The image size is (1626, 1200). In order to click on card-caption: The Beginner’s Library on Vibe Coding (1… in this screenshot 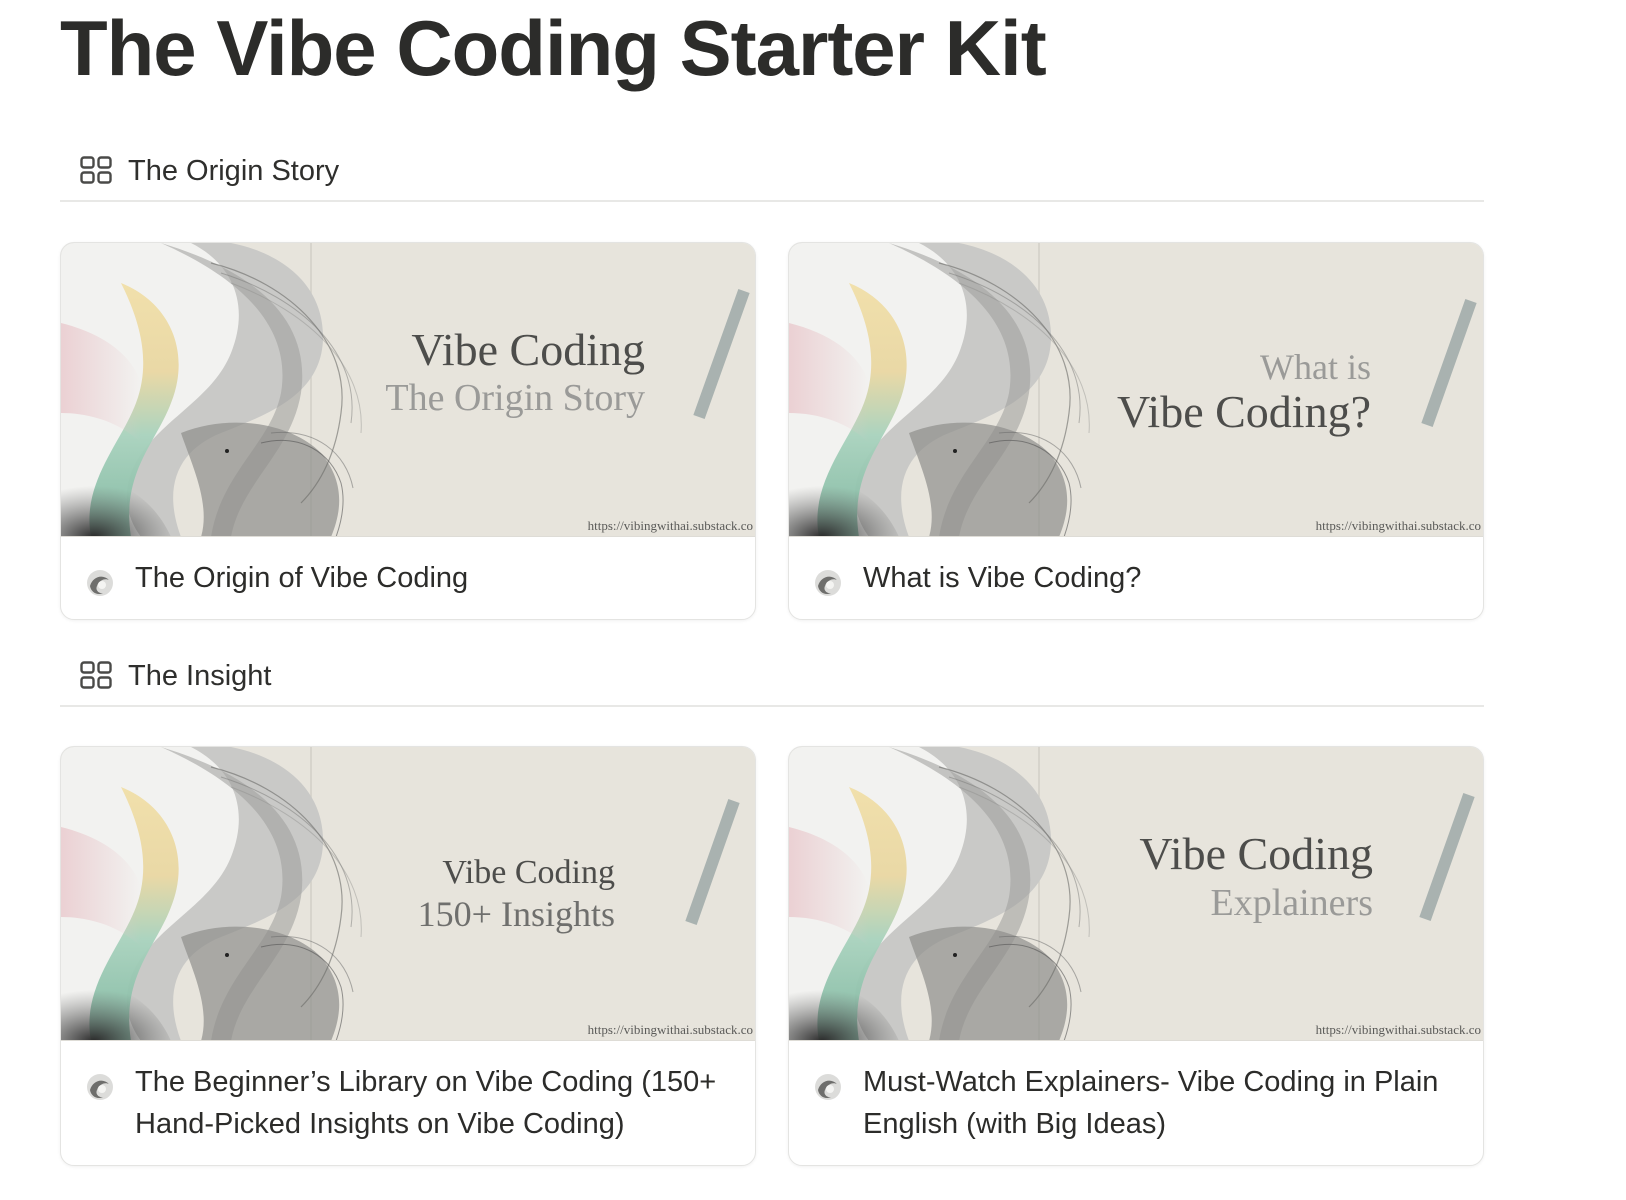, I will do `click(408, 1103)`.